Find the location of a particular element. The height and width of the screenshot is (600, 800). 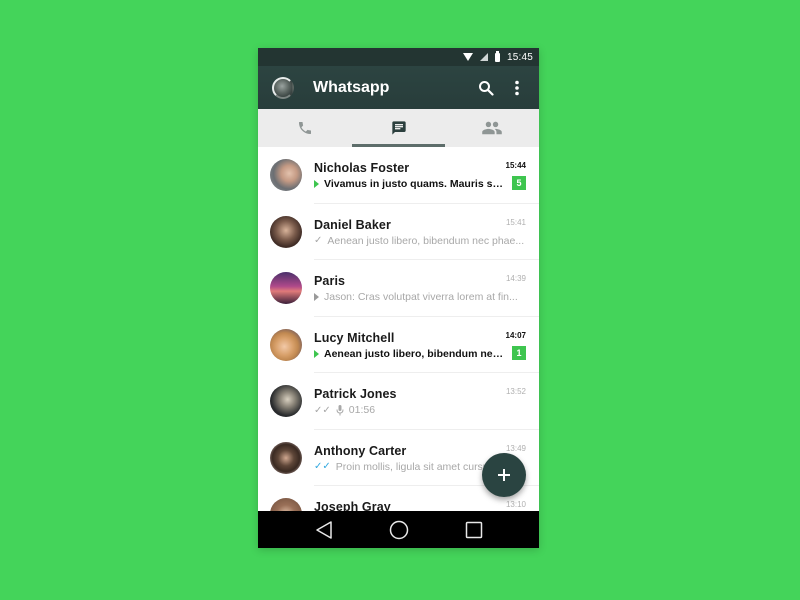

read-check-icon: ✓✓ is located at coordinates (322, 466).